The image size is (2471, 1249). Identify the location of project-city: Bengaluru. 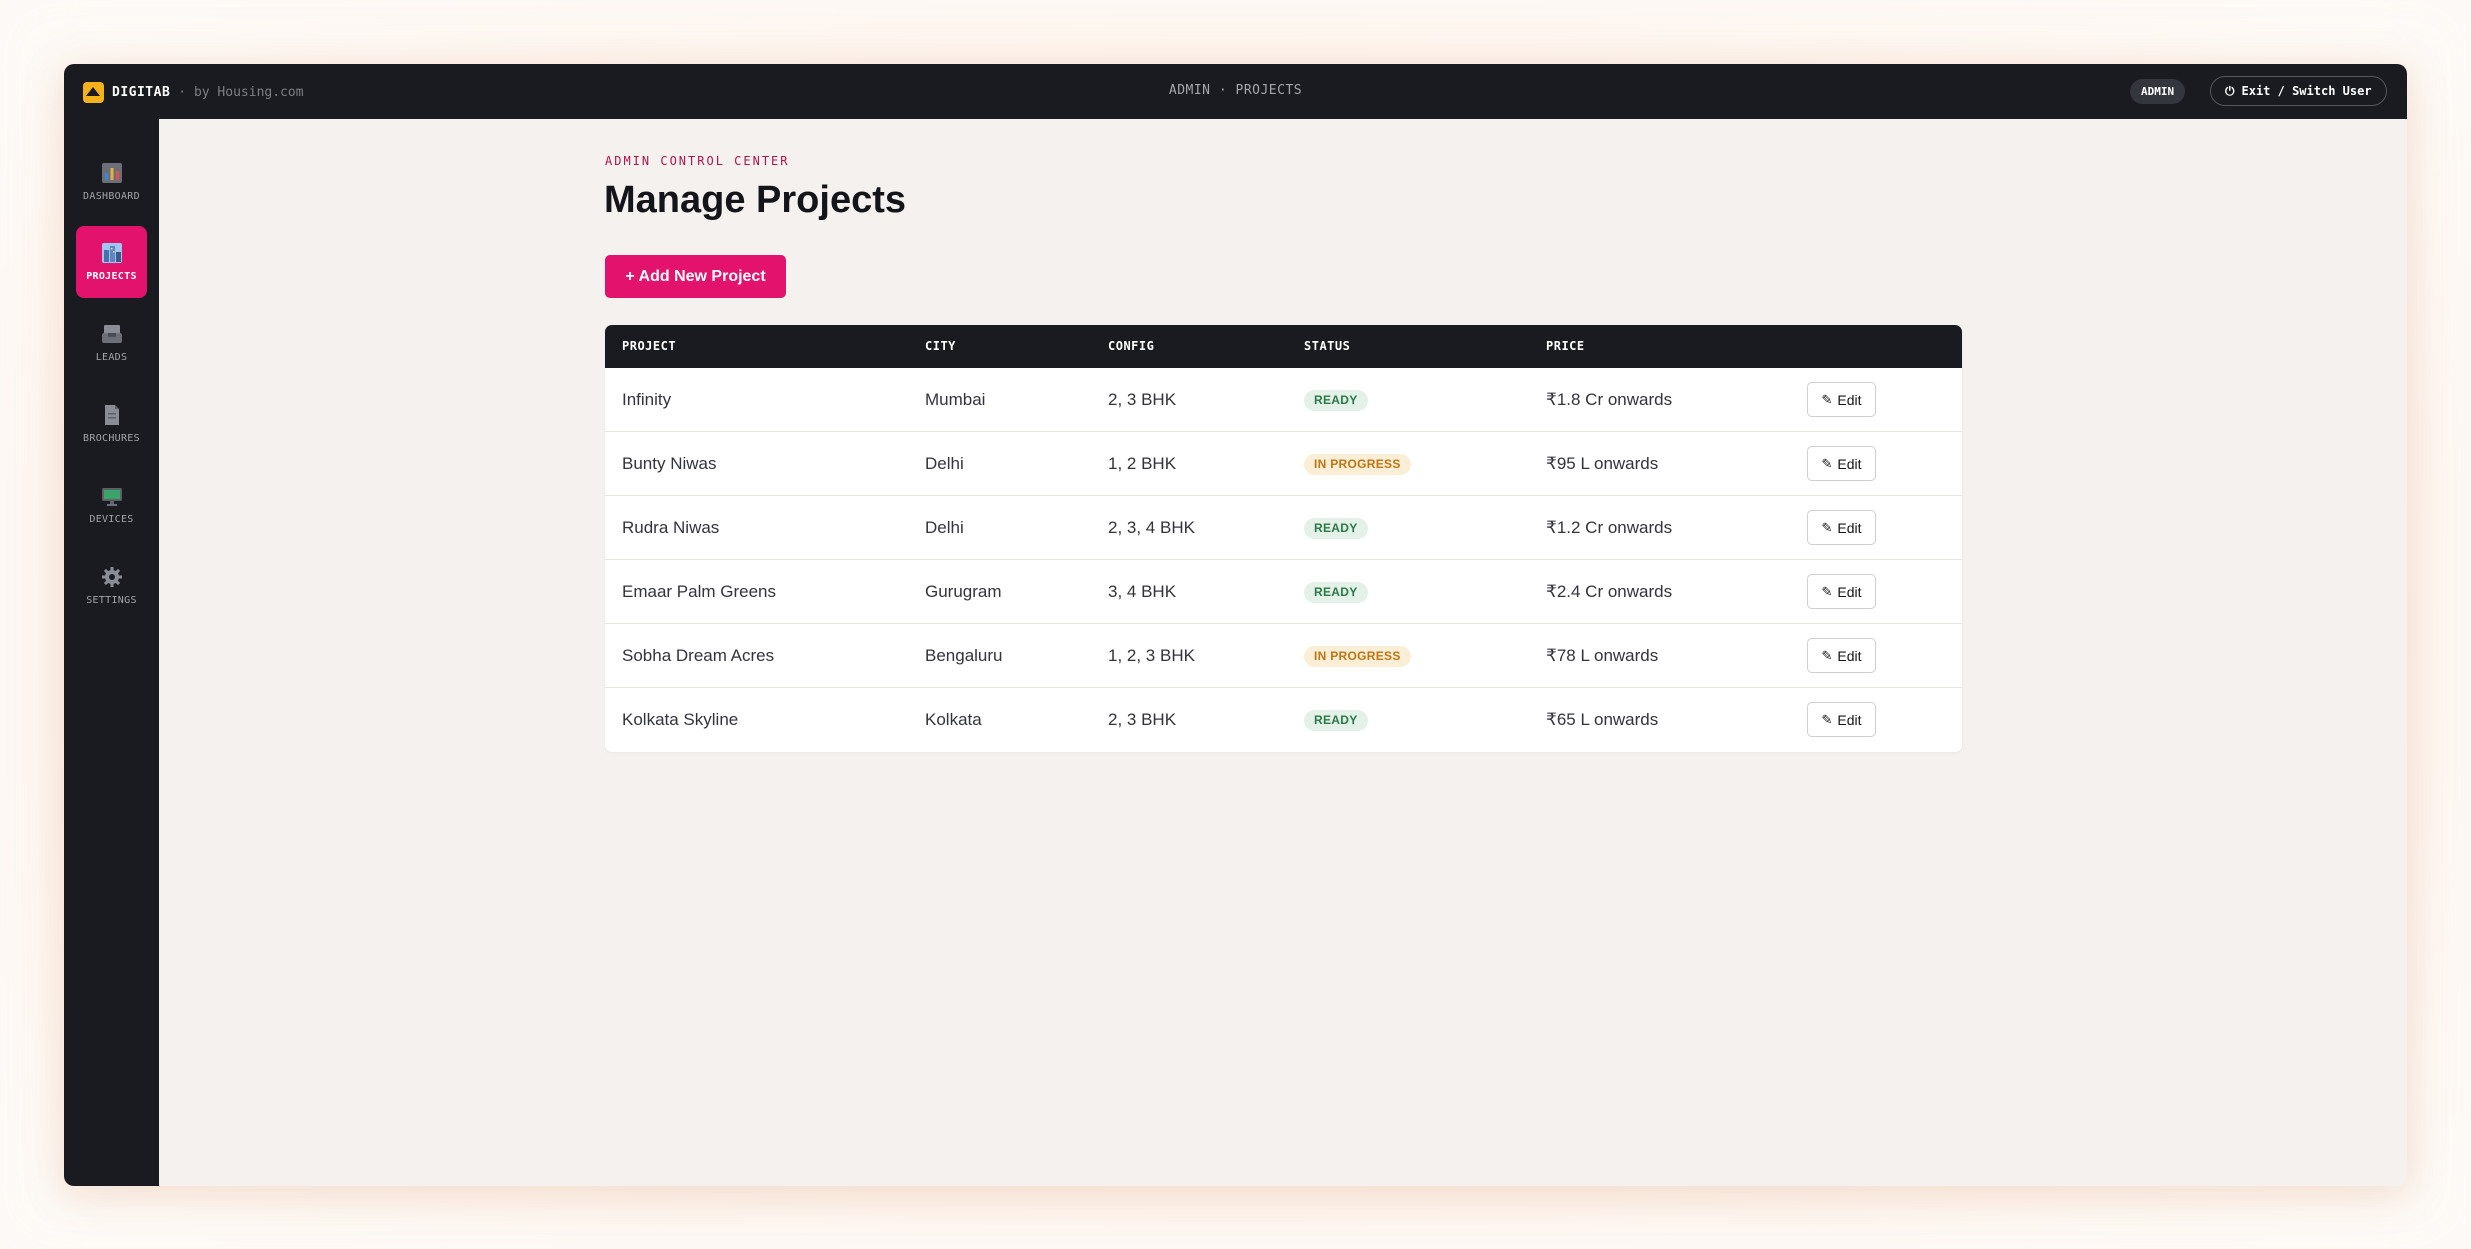
(964, 655).